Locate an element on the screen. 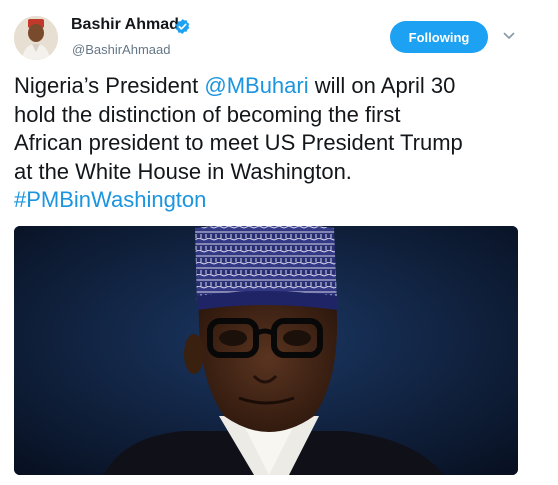 This screenshot has width=558, height=485. author-handle: @BashirAhmaad is located at coordinates (121, 49).